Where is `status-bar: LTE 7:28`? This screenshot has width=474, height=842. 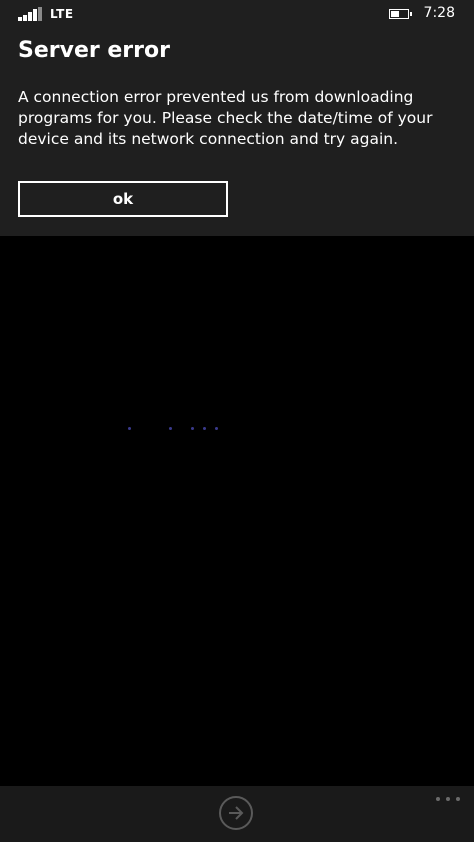
status-bar: LTE 7:28 is located at coordinates (237, 15).